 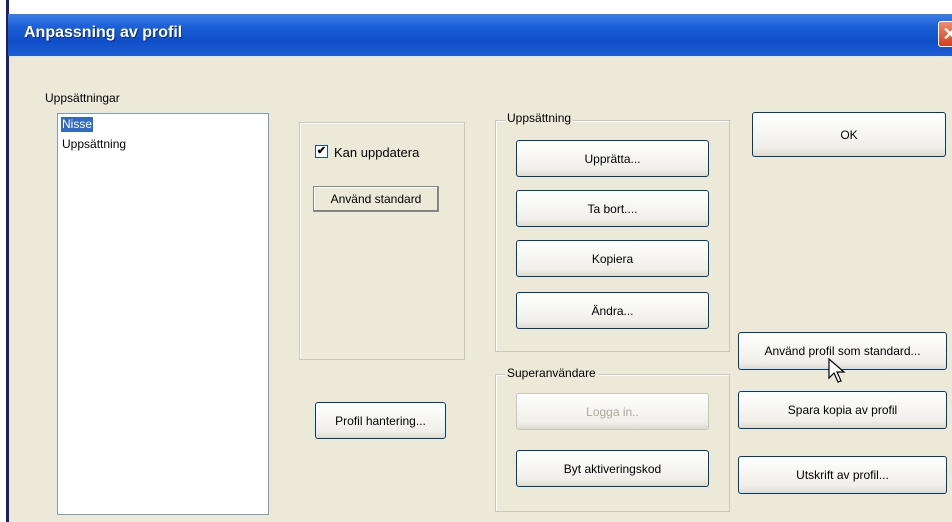 What do you see at coordinates (376, 152) in the screenshot?
I see `can-update-label: Kan uppdatera` at bounding box center [376, 152].